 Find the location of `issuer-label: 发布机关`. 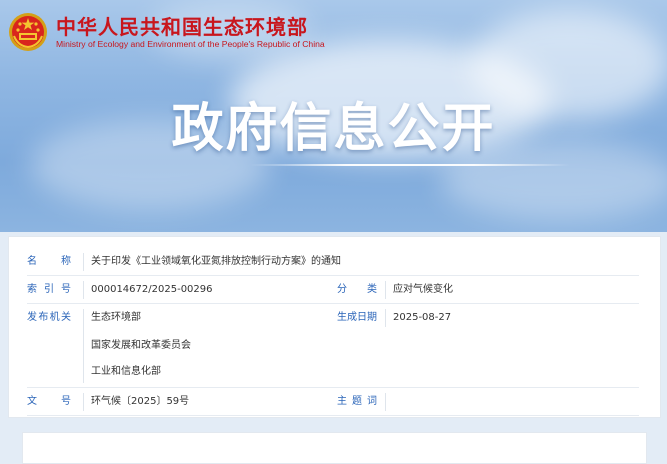

issuer-label: 发布机关 is located at coordinates (49, 317).